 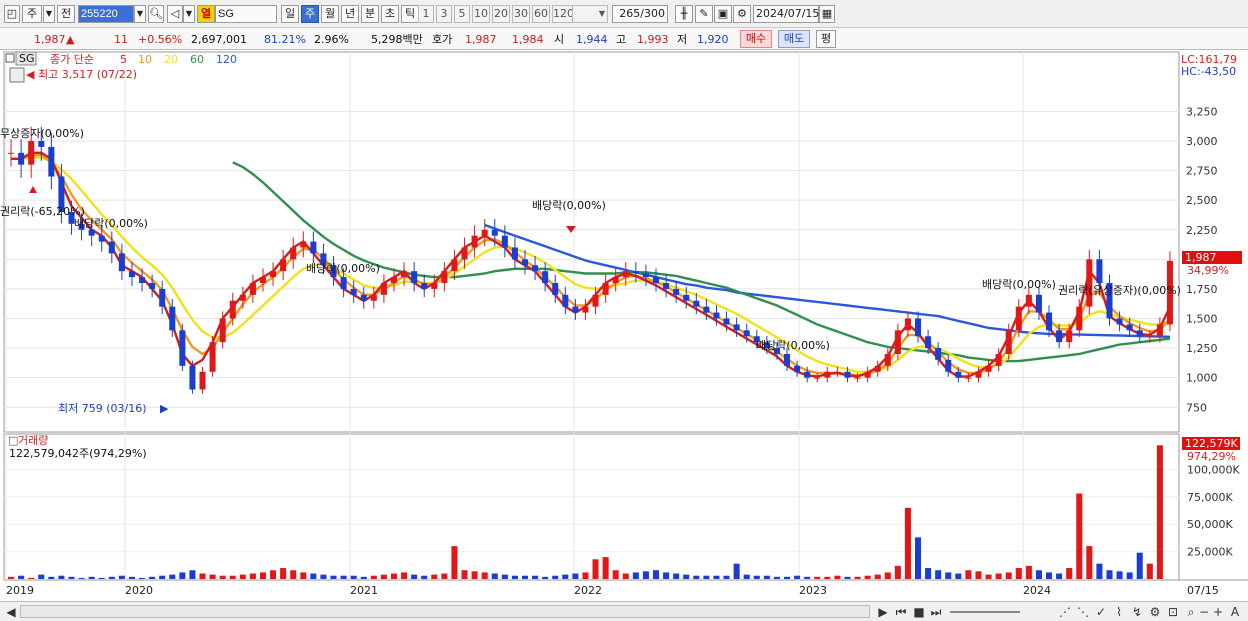 What do you see at coordinates (1191, 612) in the screenshot?
I see `zoom-search-icon: ⌕` at bounding box center [1191, 612].